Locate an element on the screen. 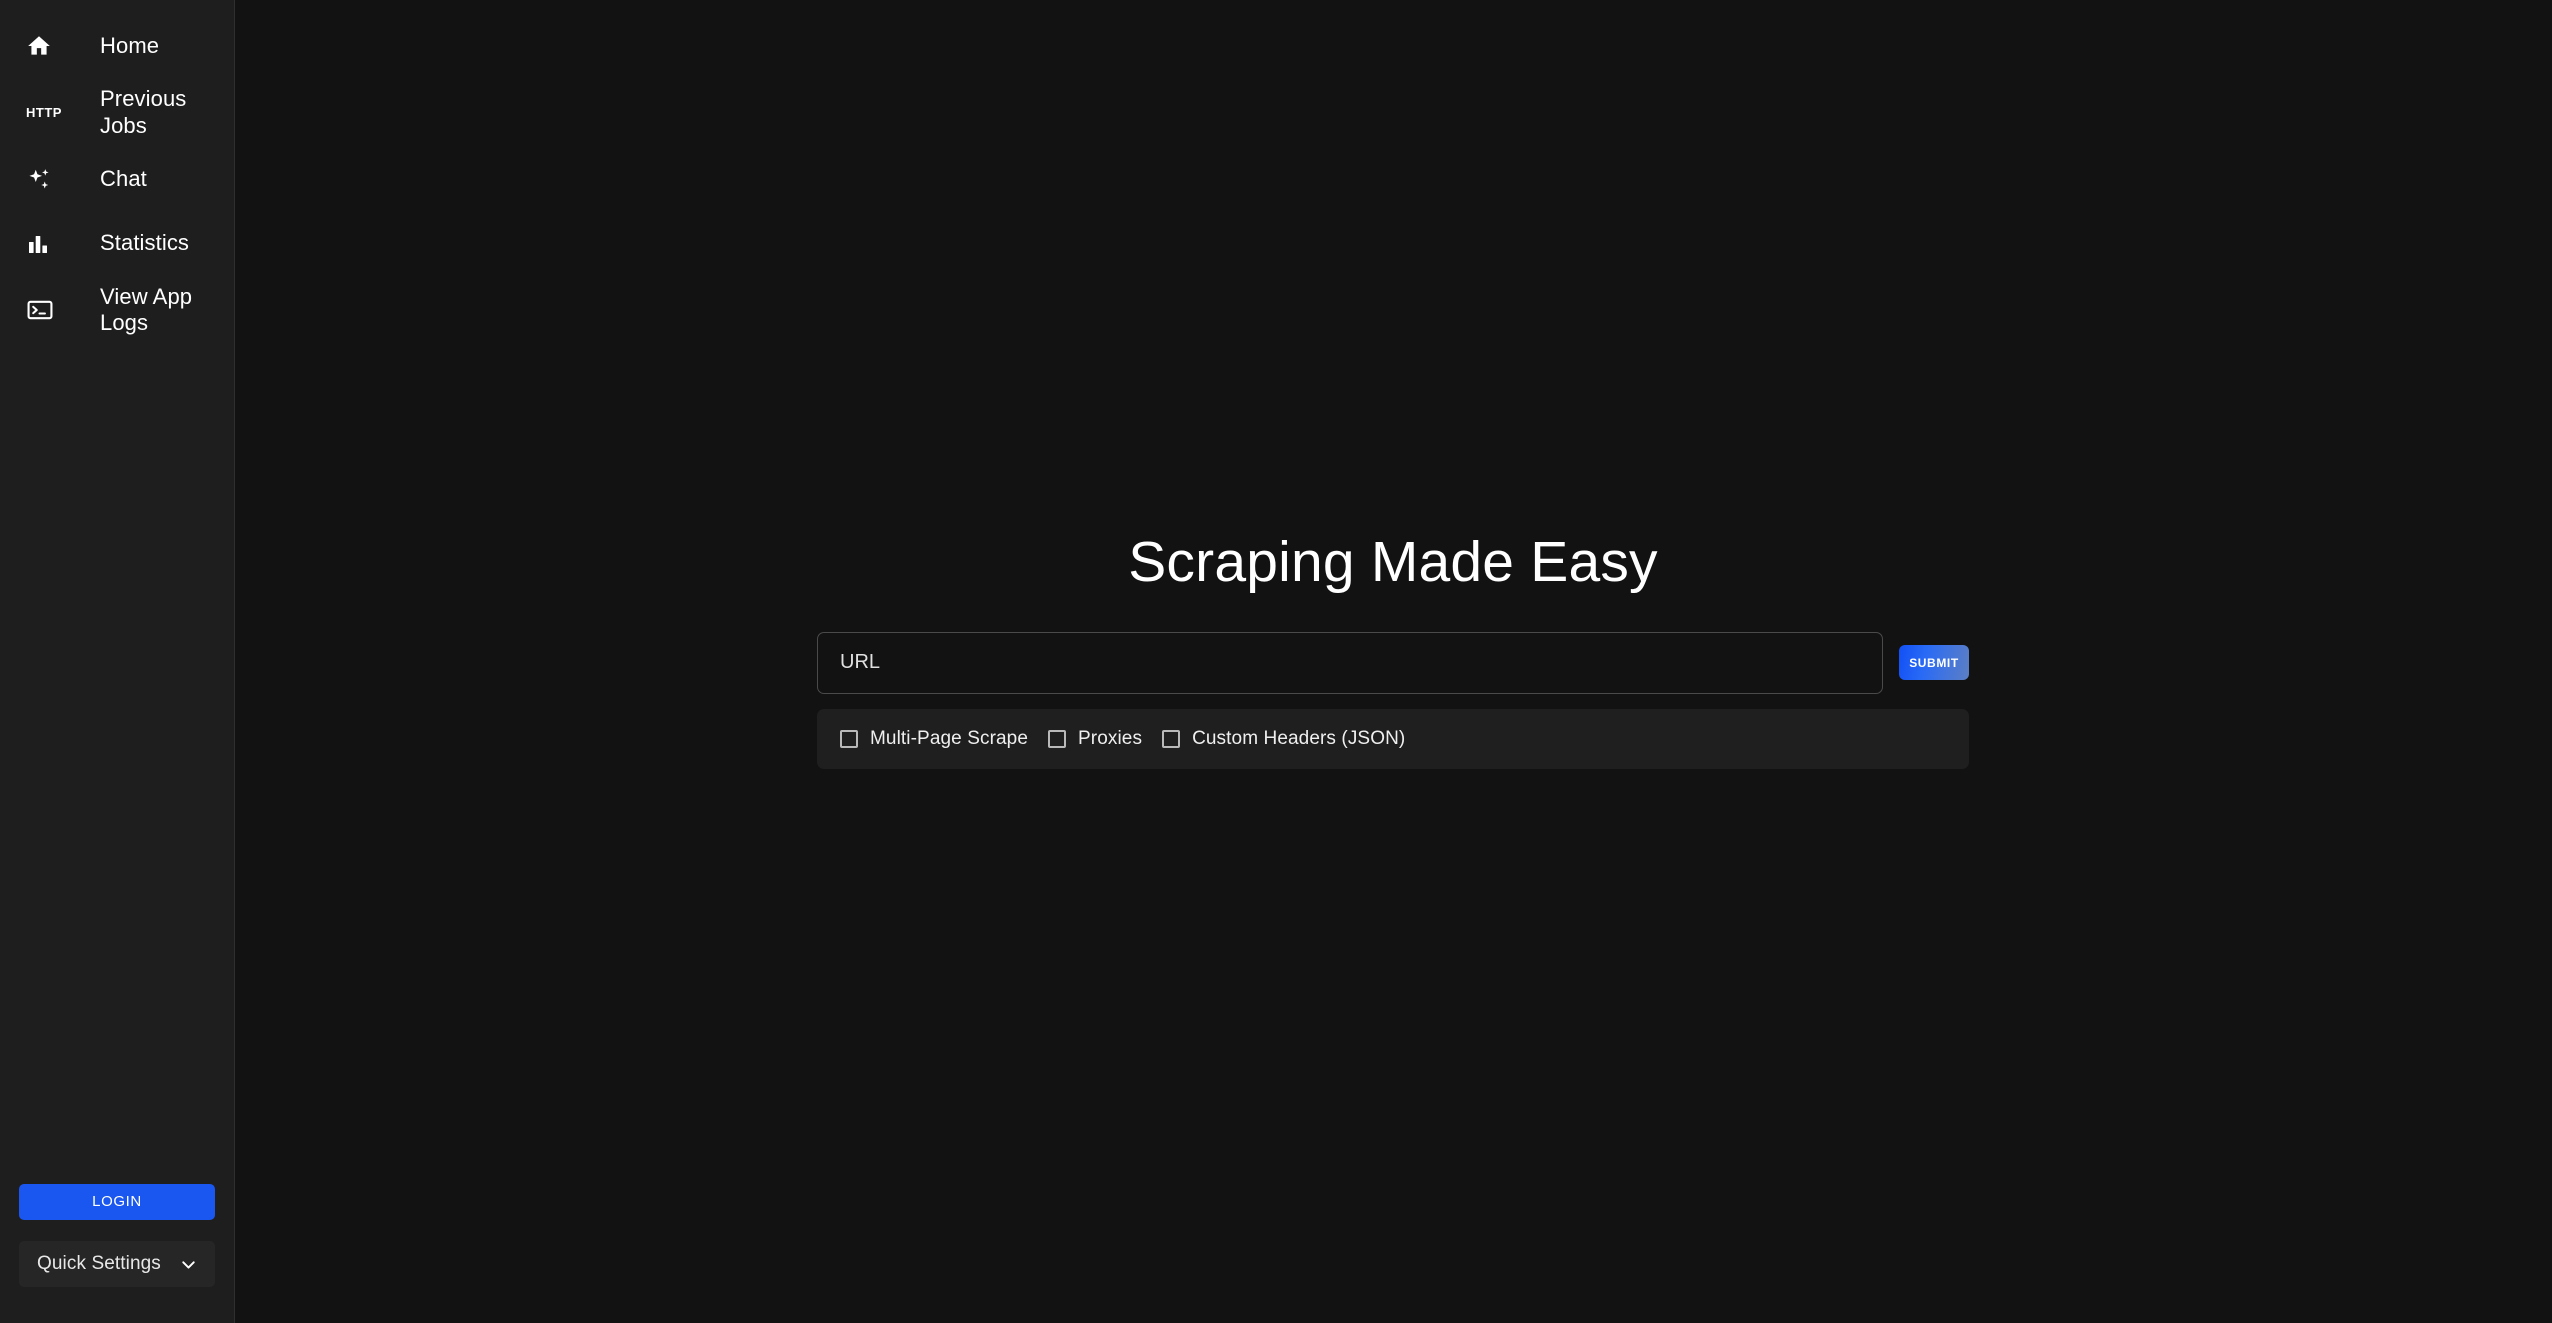 This screenshot has width=2552, height=1323. url-submit-row: SUBMIT is located at coordinates (1393, 662).